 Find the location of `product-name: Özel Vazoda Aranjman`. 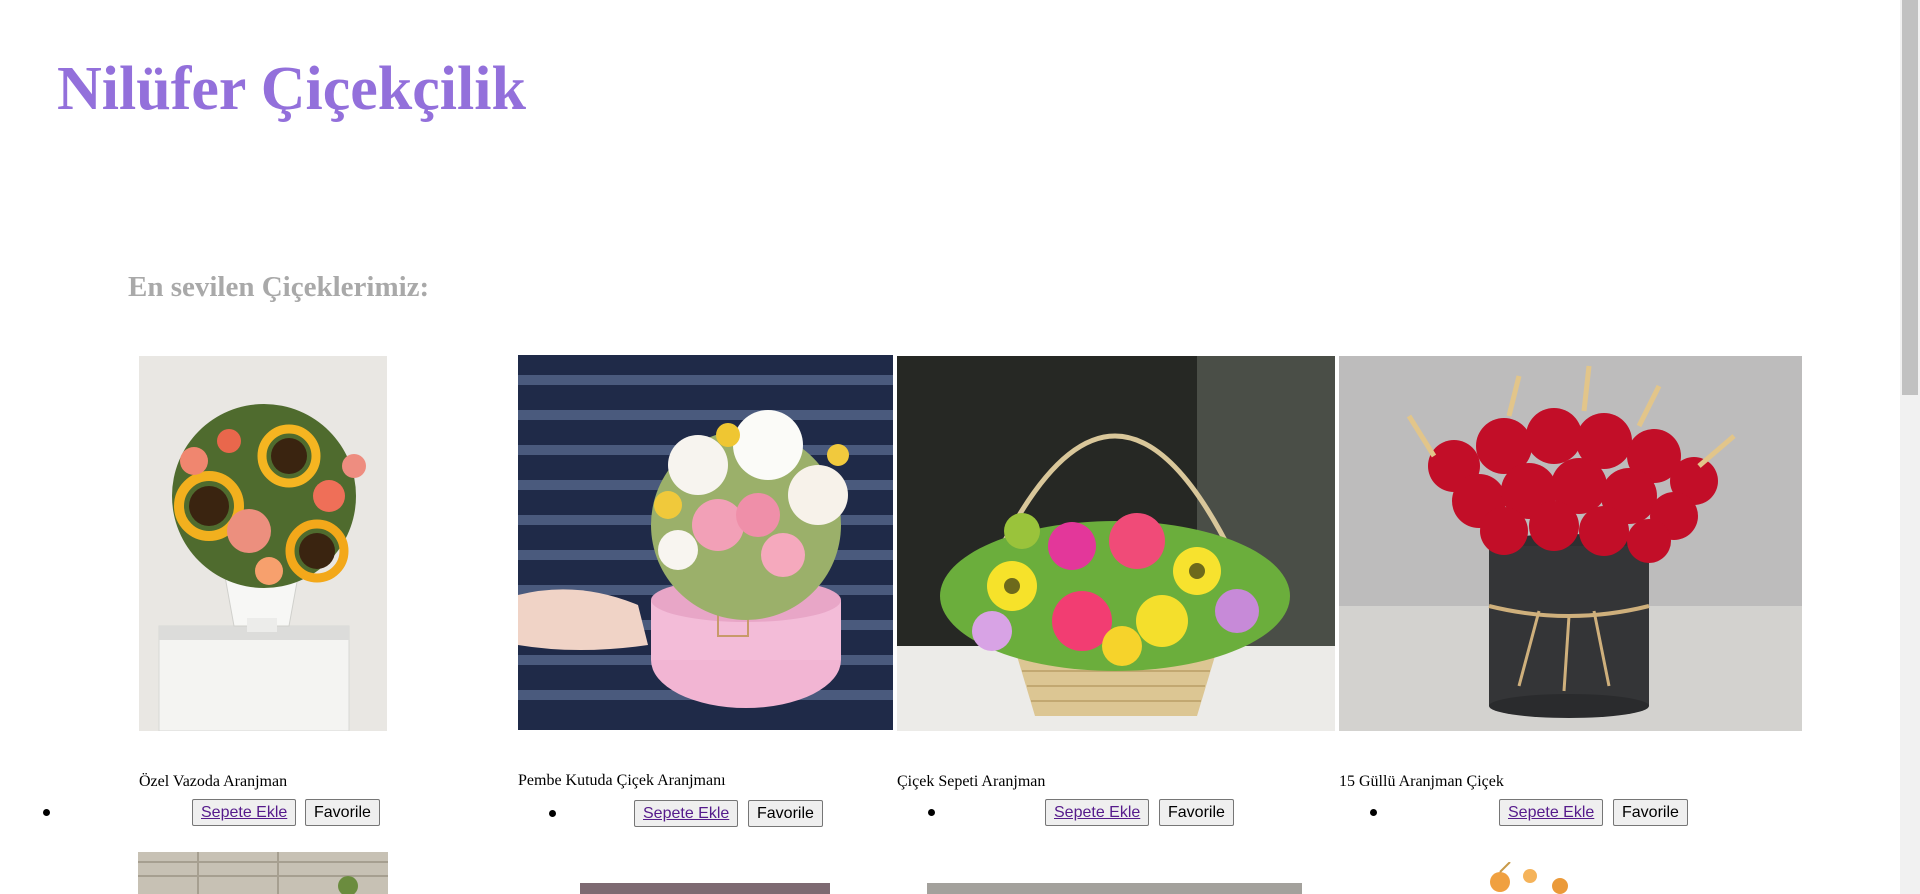

product-name: Özel Vazoda Aranjman is located at coordinates (213, 781).